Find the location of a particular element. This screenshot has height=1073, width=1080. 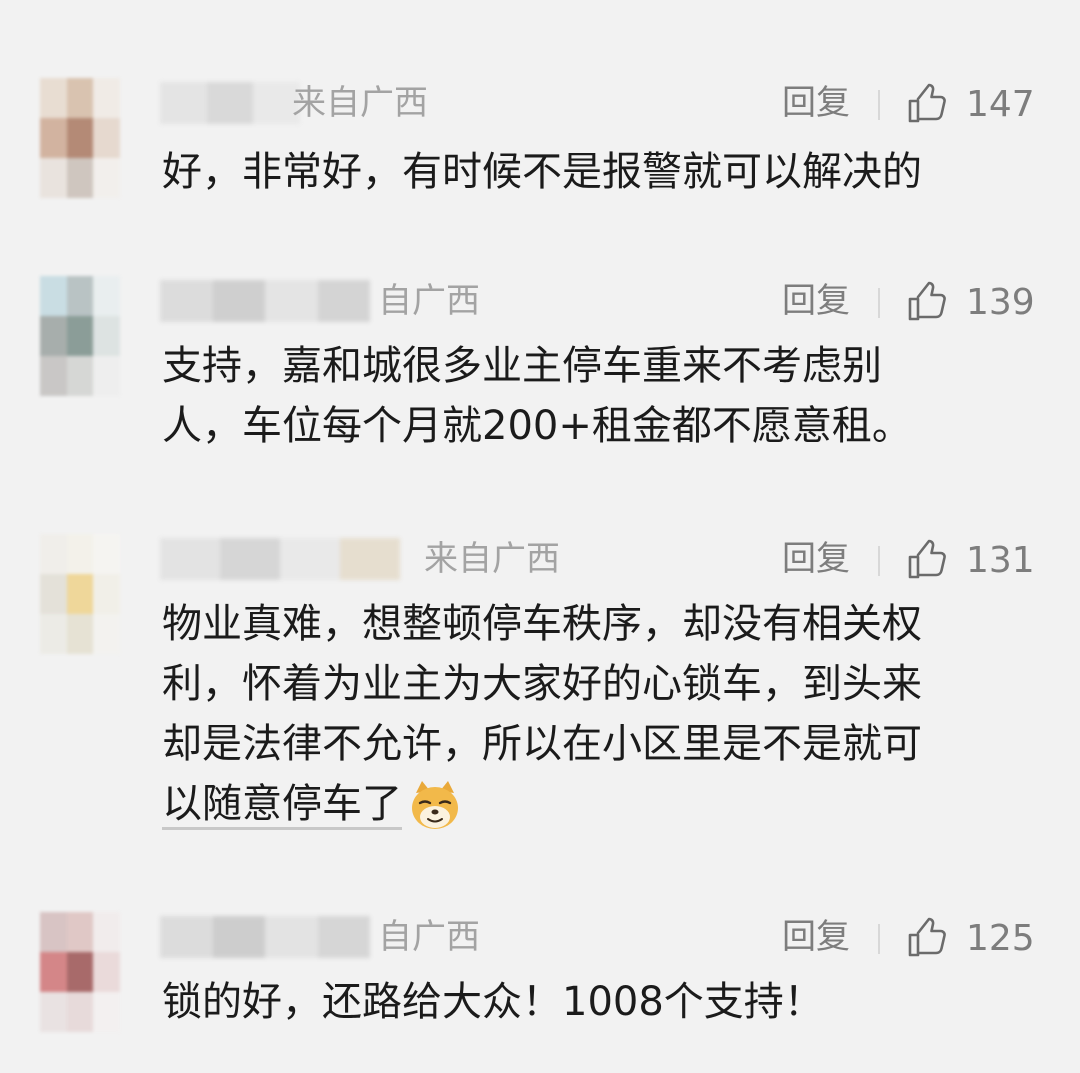

comment-text: 好，非常好，有时候不是报警就可以解决的 is located at coordinates (597, 172).